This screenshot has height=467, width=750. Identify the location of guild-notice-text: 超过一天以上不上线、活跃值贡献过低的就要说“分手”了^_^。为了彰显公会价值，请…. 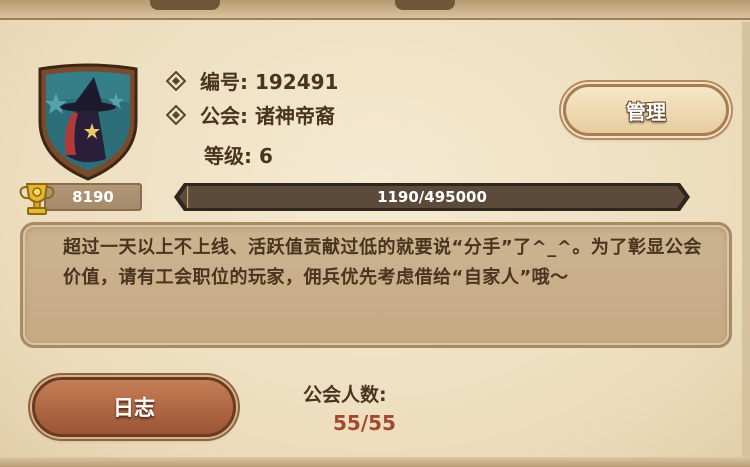
(382, 262).